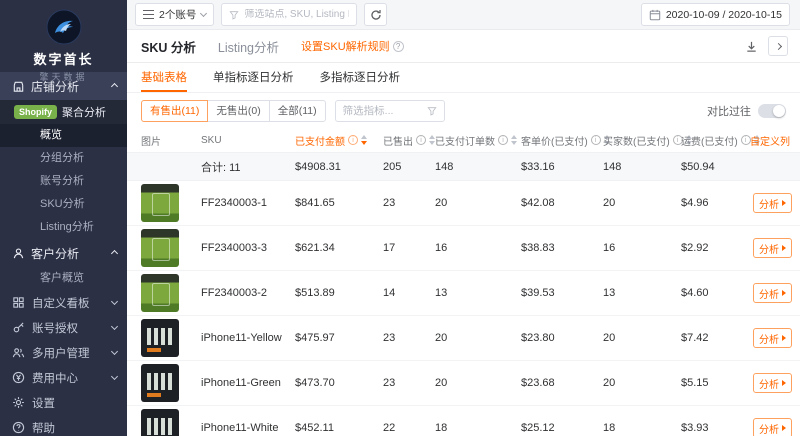  What do you see at coordinates (720, 140) in the screenshot?
I see `col-shipping: 运费(已支付)` at bounding box center [720, 140].